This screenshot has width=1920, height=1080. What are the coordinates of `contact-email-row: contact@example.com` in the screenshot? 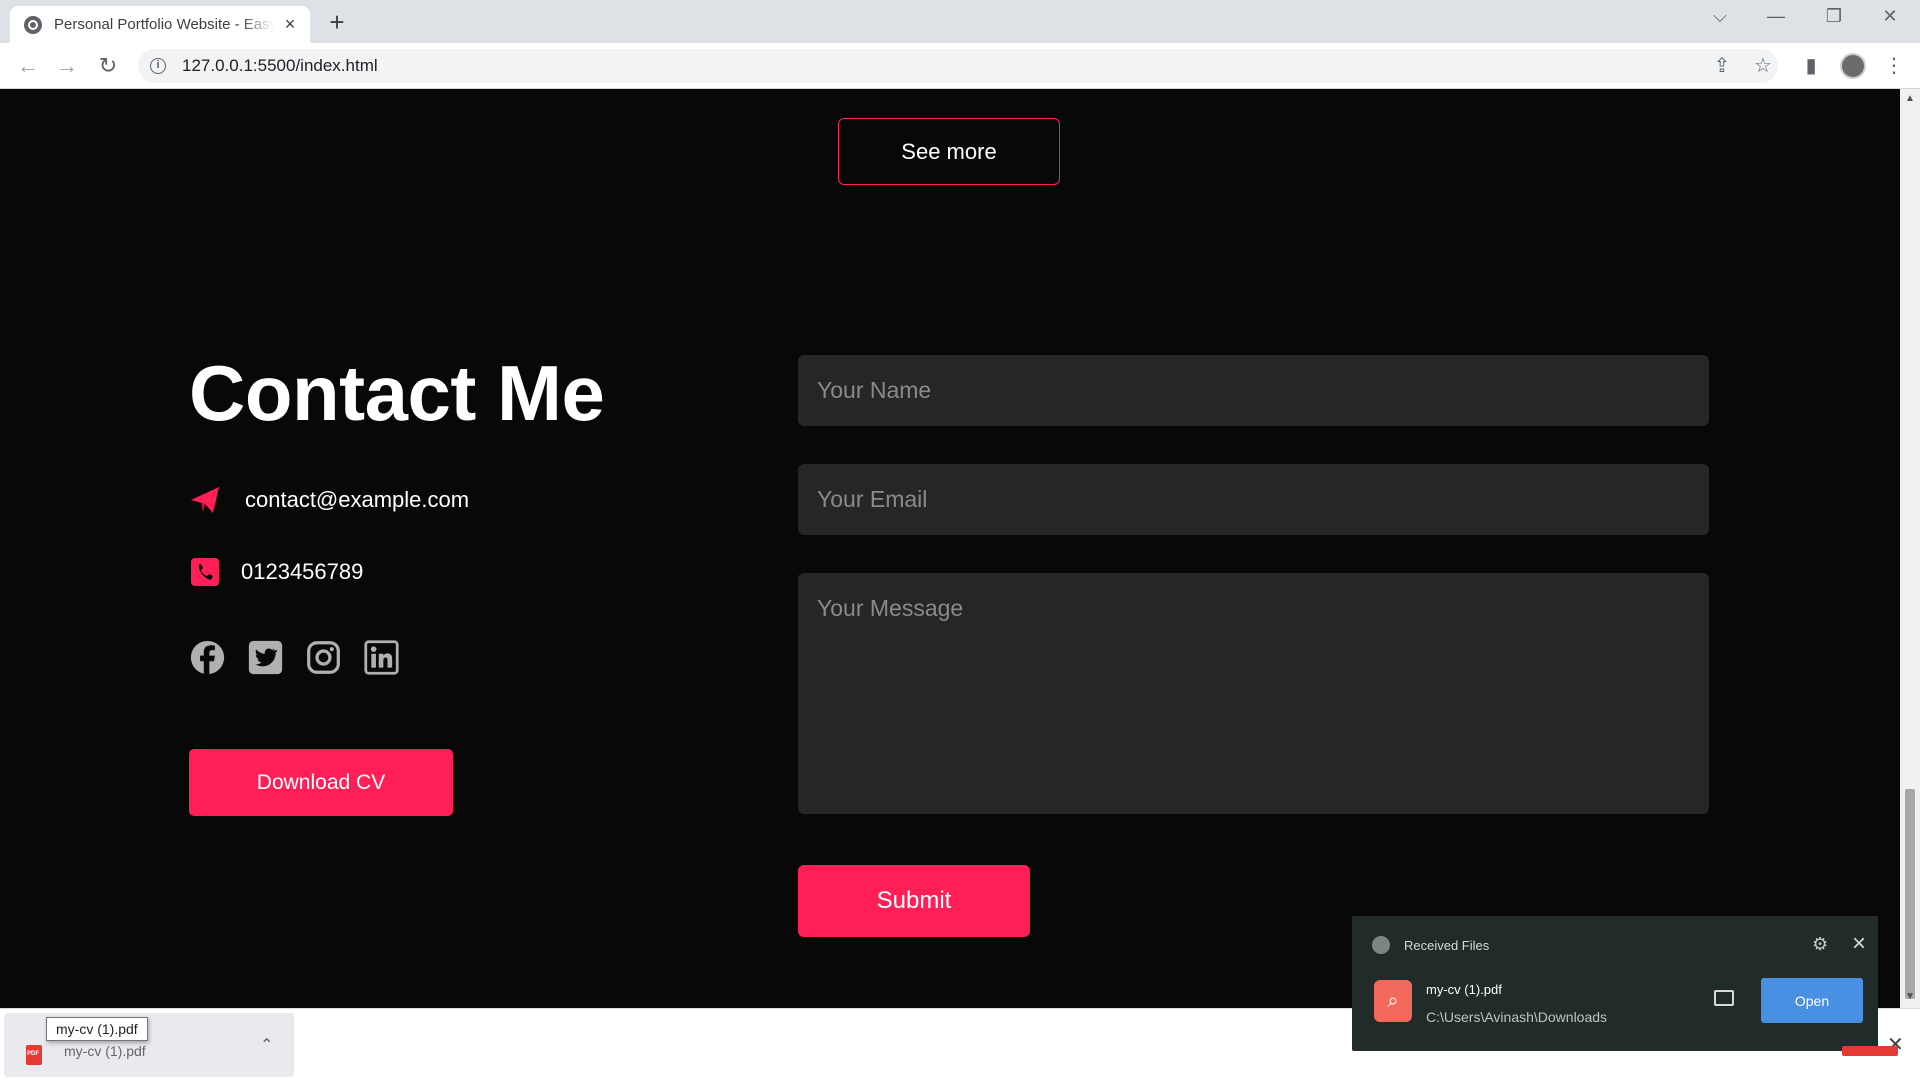 It's located at (329, 500).